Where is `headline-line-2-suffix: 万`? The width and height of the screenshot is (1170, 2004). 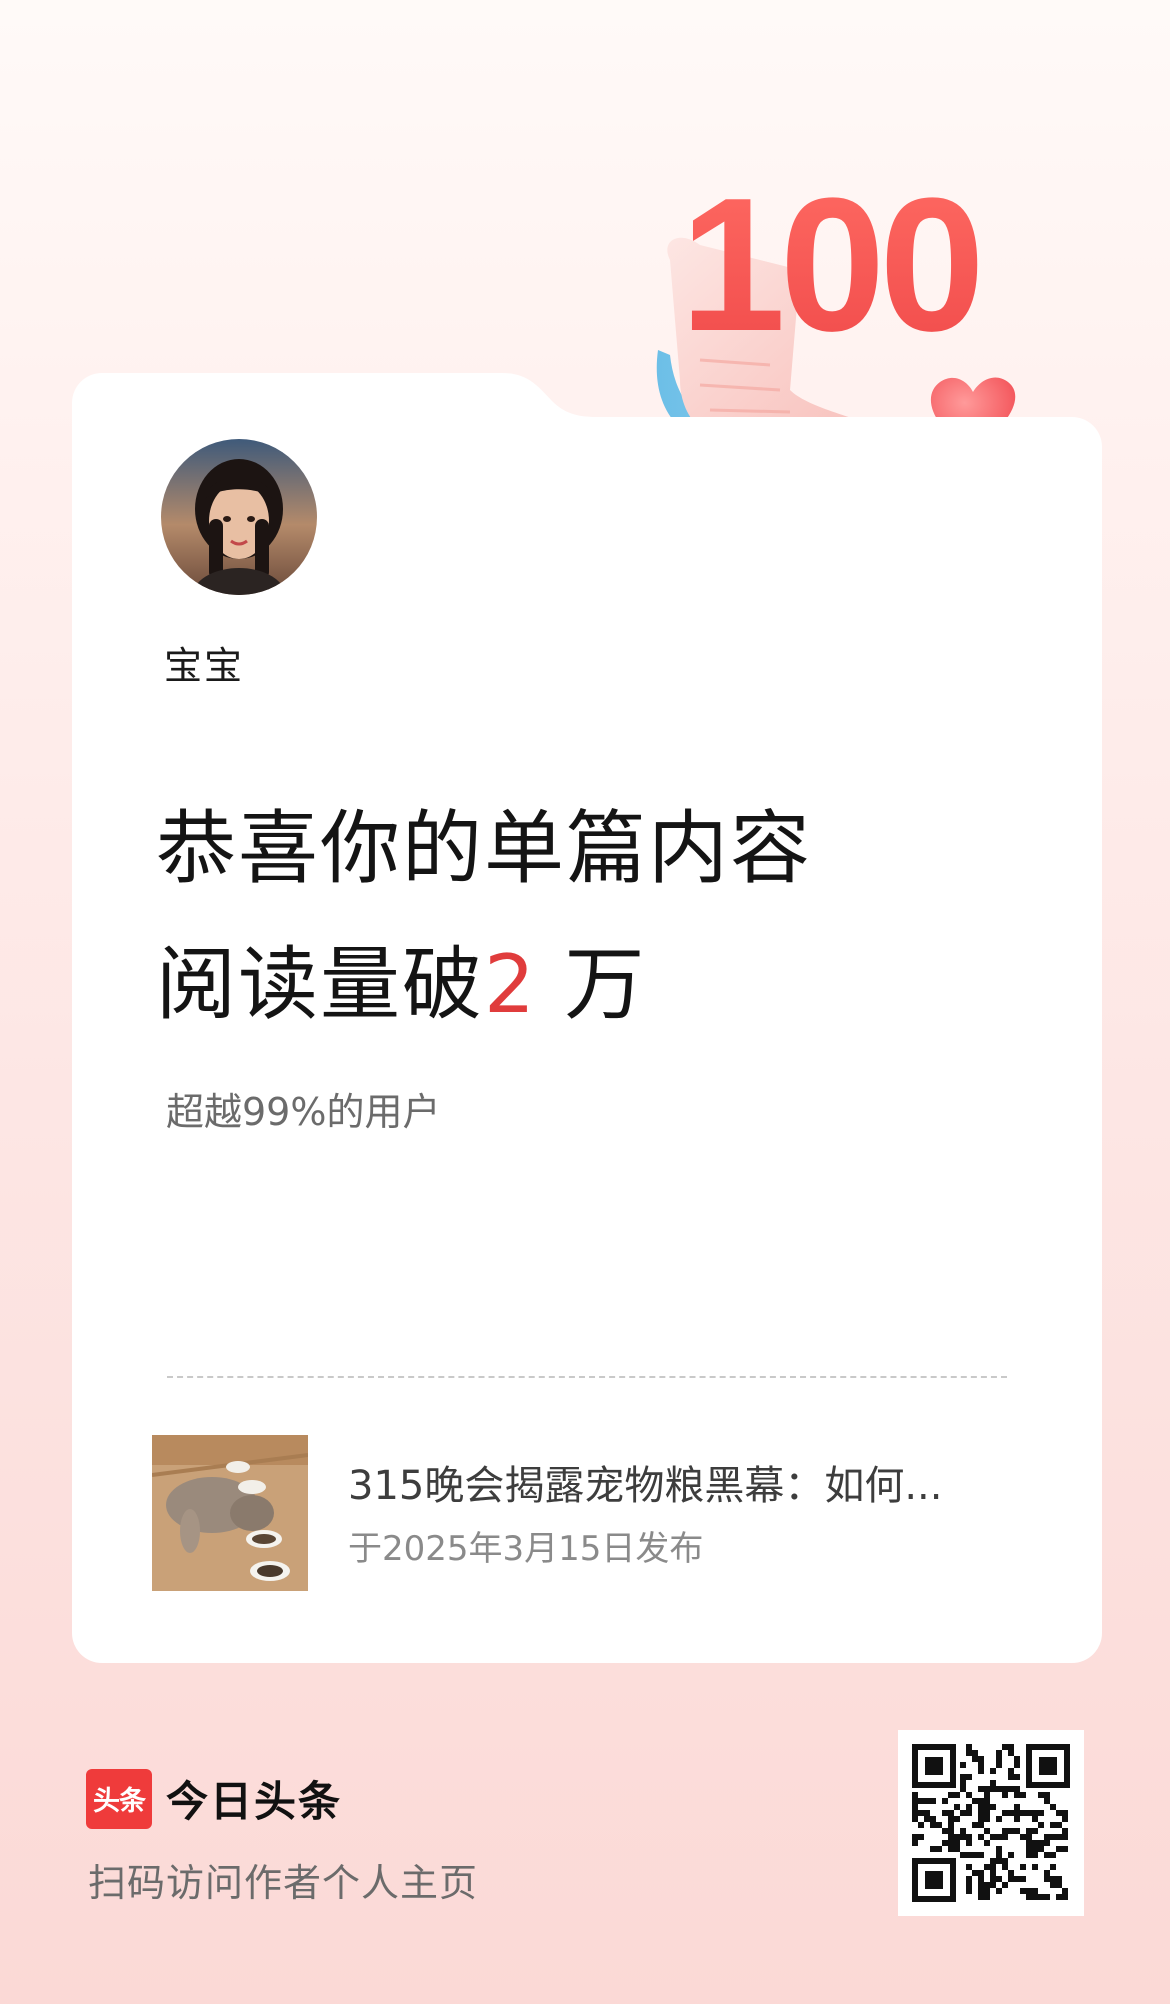 headline-line-2-suffix: 万 is located at coordinates (591, 984).